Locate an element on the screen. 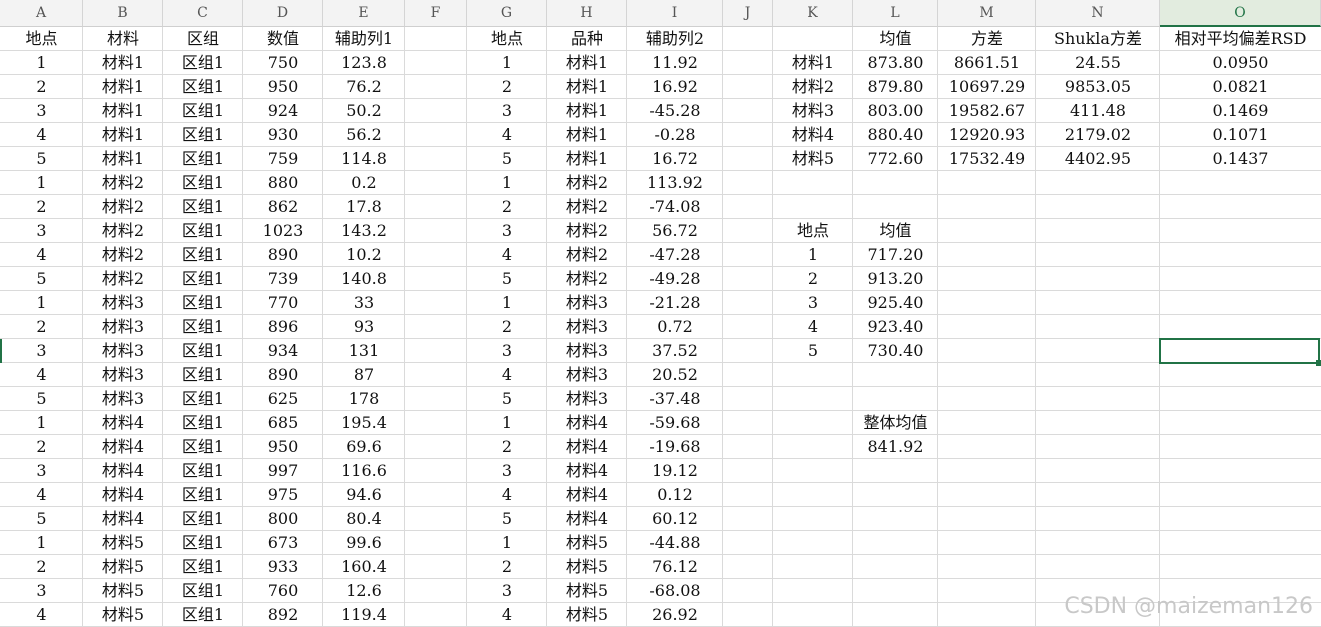  column-header-a: A is located at coordinates (41, 13).